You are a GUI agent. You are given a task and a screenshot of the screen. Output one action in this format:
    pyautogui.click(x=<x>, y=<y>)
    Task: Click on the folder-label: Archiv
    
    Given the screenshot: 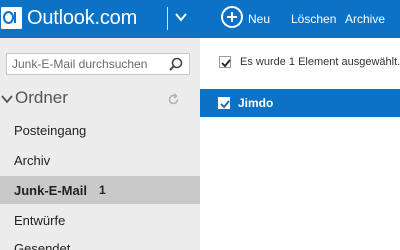 What is the action you would take?
    pyautogui.click(x=32, y=160)
    